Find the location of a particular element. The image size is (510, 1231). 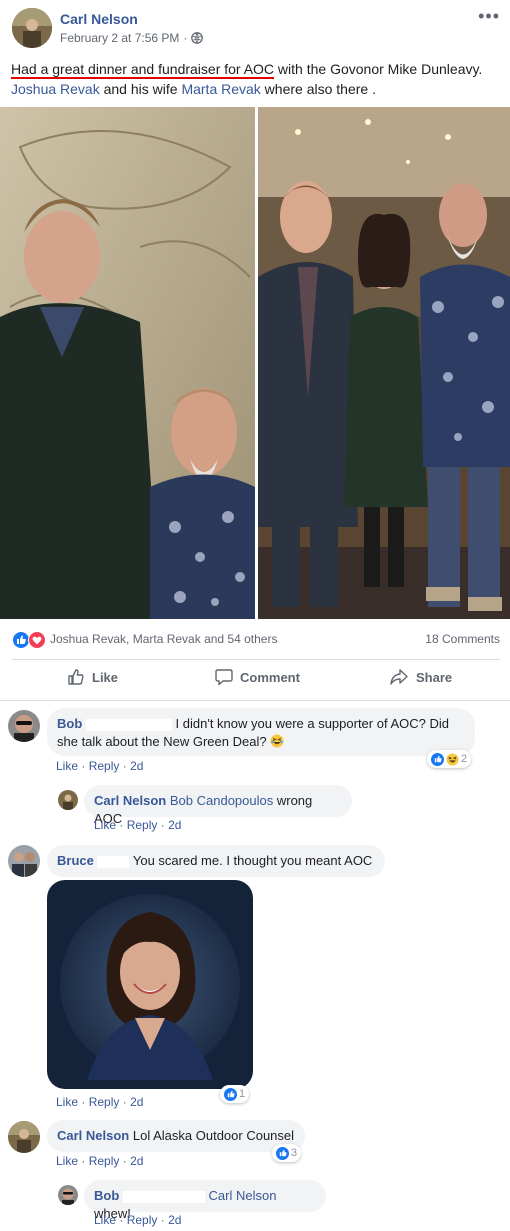

tag-joshua-revak: Joshua Revak is located at coordinates (55, 89).